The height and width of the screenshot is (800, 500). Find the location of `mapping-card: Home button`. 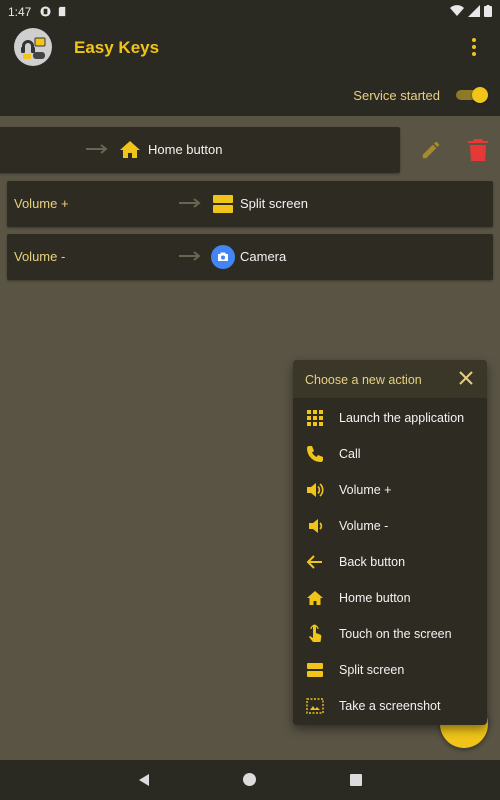

mapping-card: Home button is located at coordinates (200, 150).